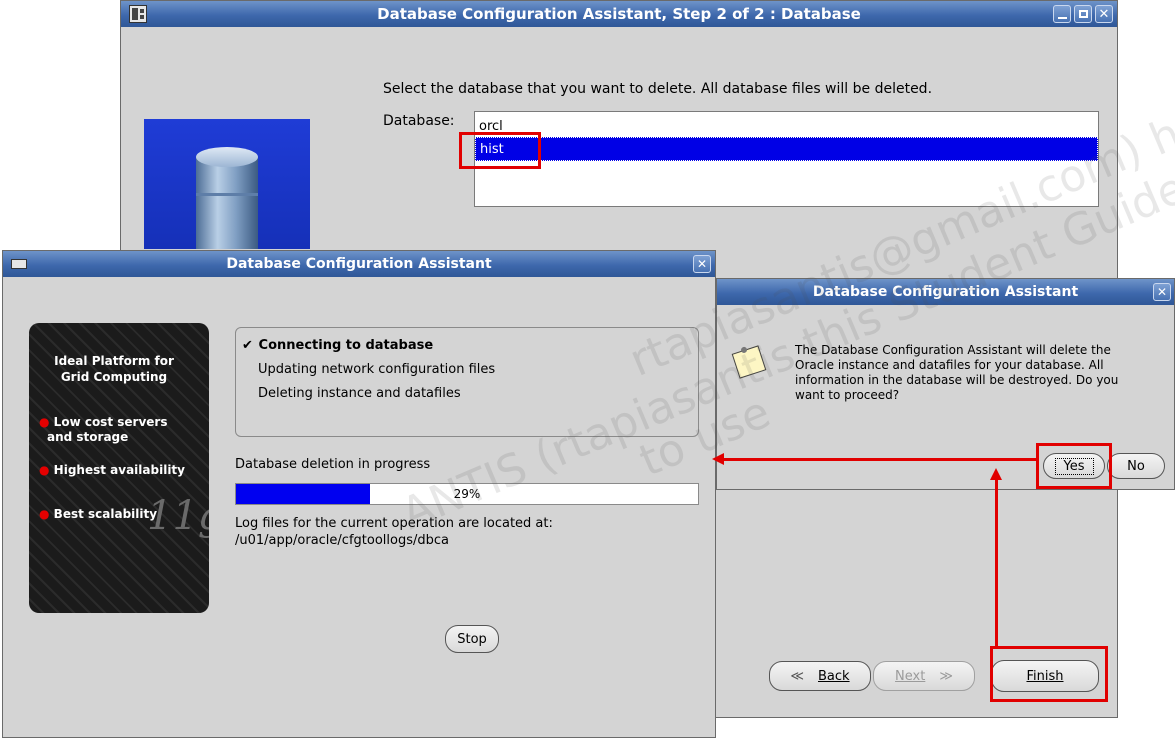 This screenshot has width=1175, height=738. Describe the element at coordinates (1074, 466) in the screenshot. I see `highlight-yes` at that location.